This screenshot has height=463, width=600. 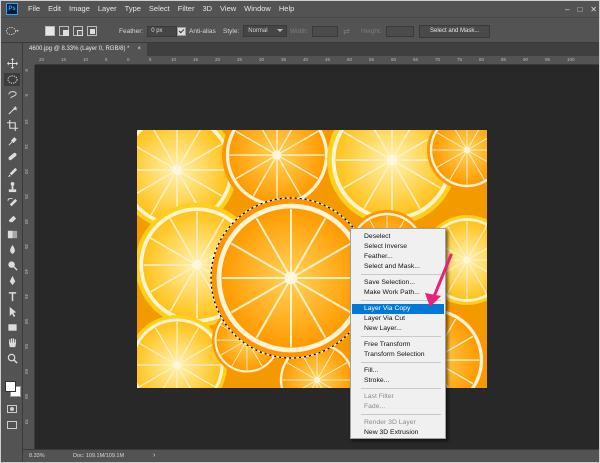 I want to click on tool-rectangle, so click(x=12, y=327).